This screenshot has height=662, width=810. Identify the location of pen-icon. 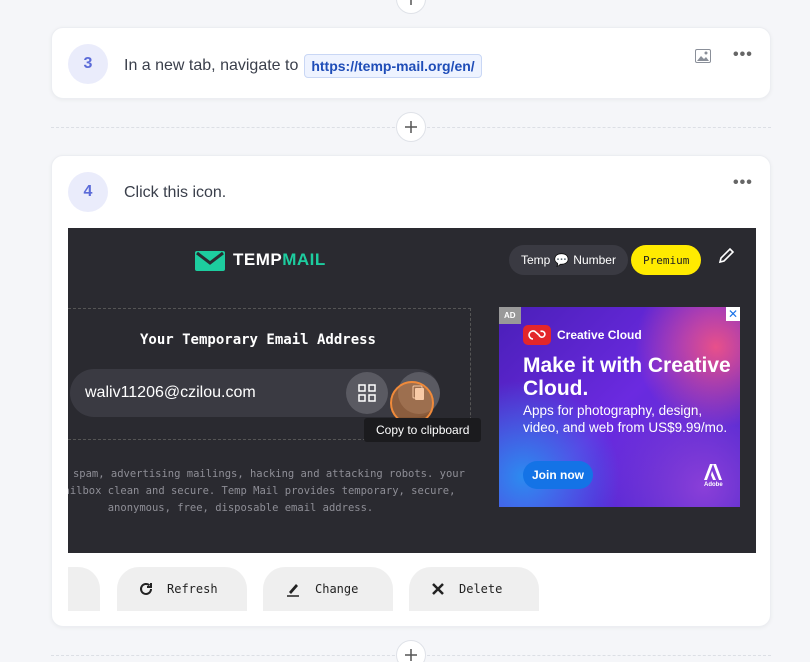
(293, 590).